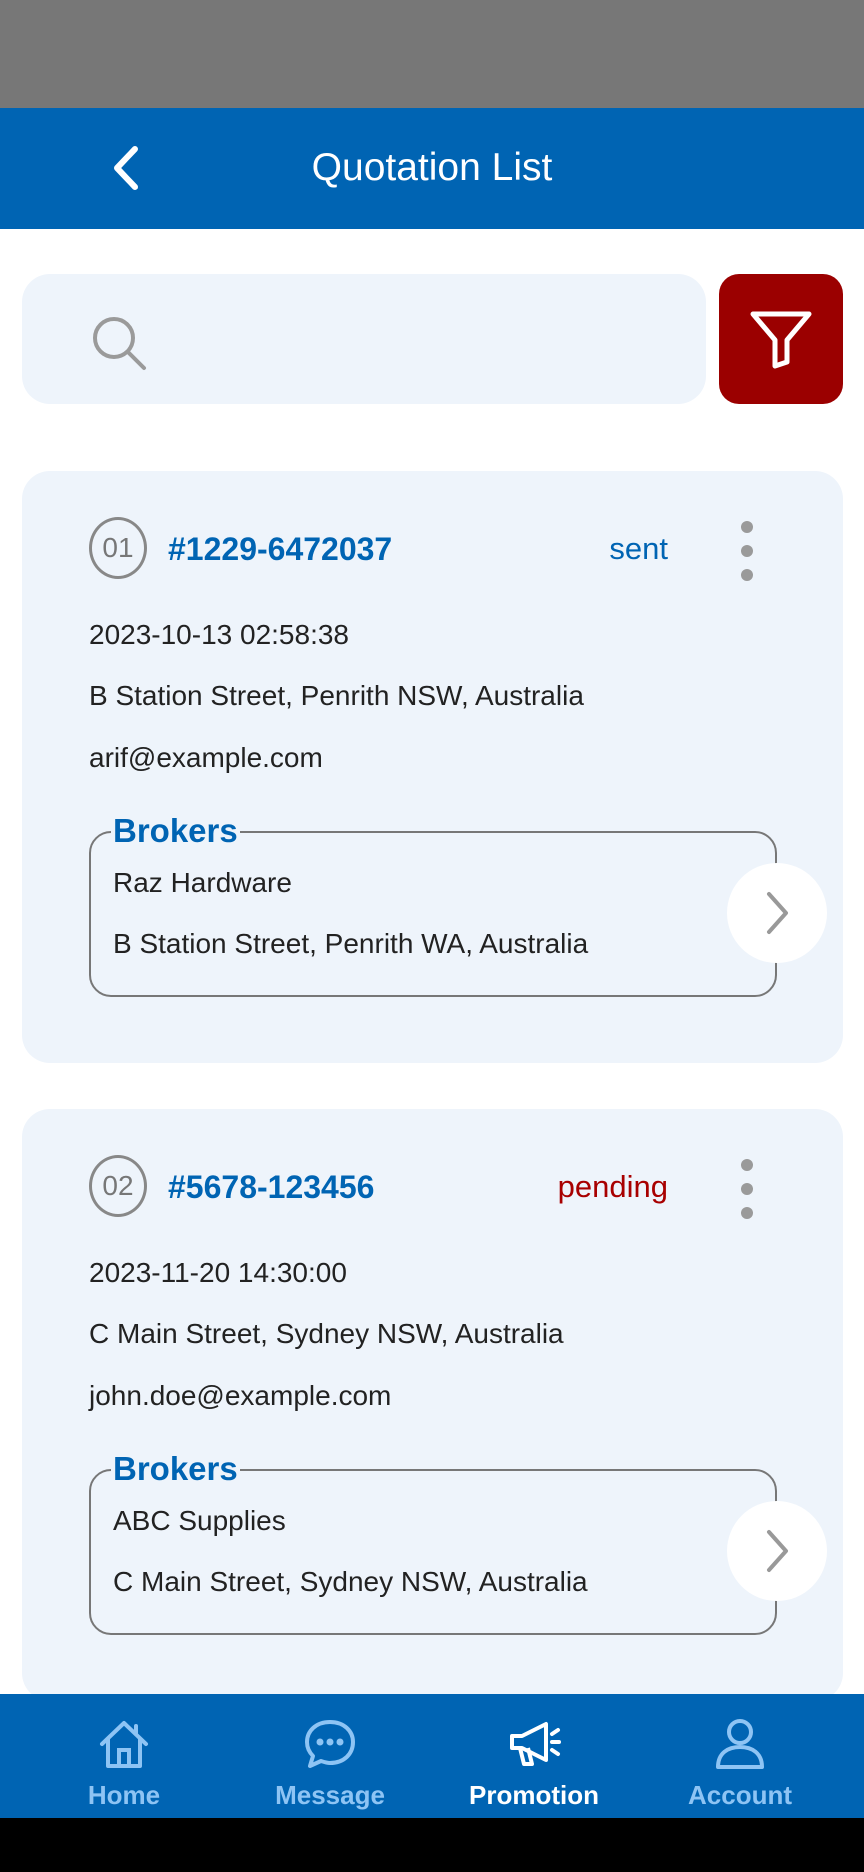  What do you see at coordinates (740, 1795) in the screenshot?
I see `nav-label-account: Account` at bounding box center [740, 1795].